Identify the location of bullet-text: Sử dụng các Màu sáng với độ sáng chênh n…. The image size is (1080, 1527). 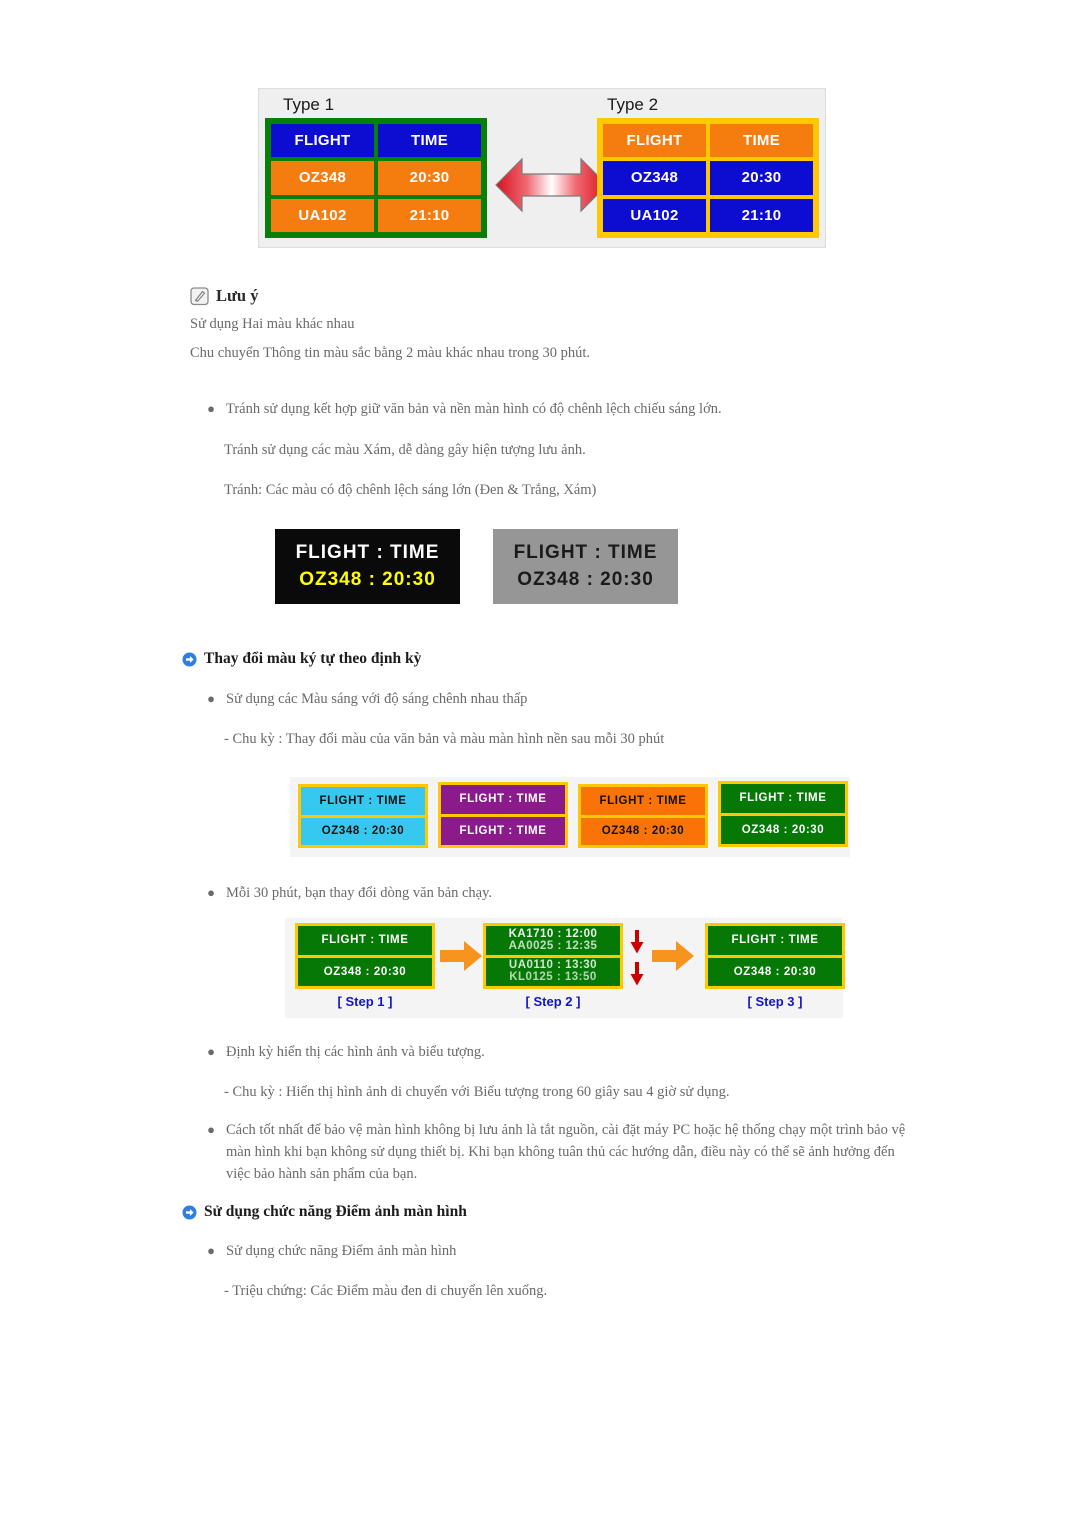
(377, 699).